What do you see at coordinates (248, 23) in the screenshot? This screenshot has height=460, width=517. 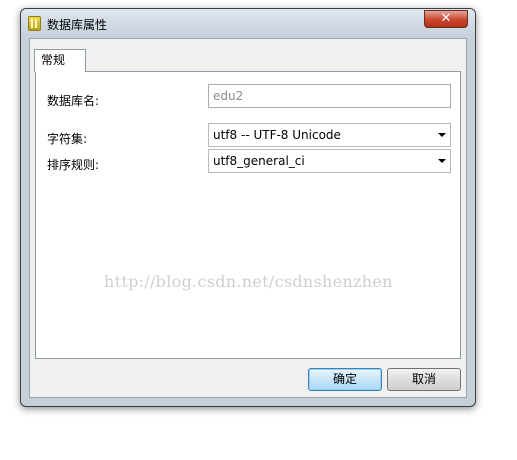 I see `title-bar: 数据库属性 ✕` at bounding box center [248, 23].